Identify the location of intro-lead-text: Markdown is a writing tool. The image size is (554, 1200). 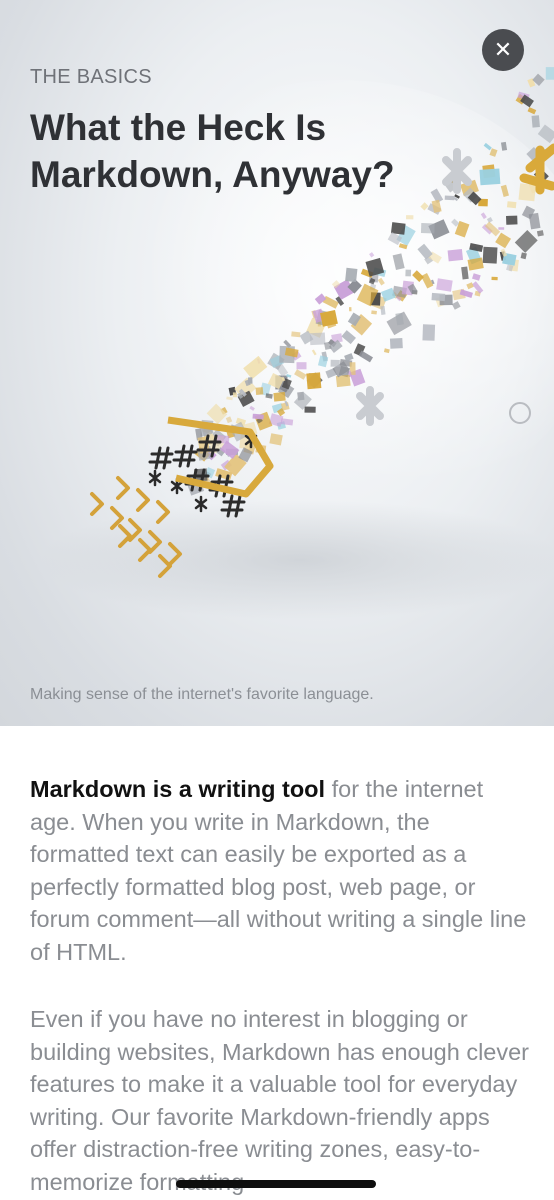
(178, 789).